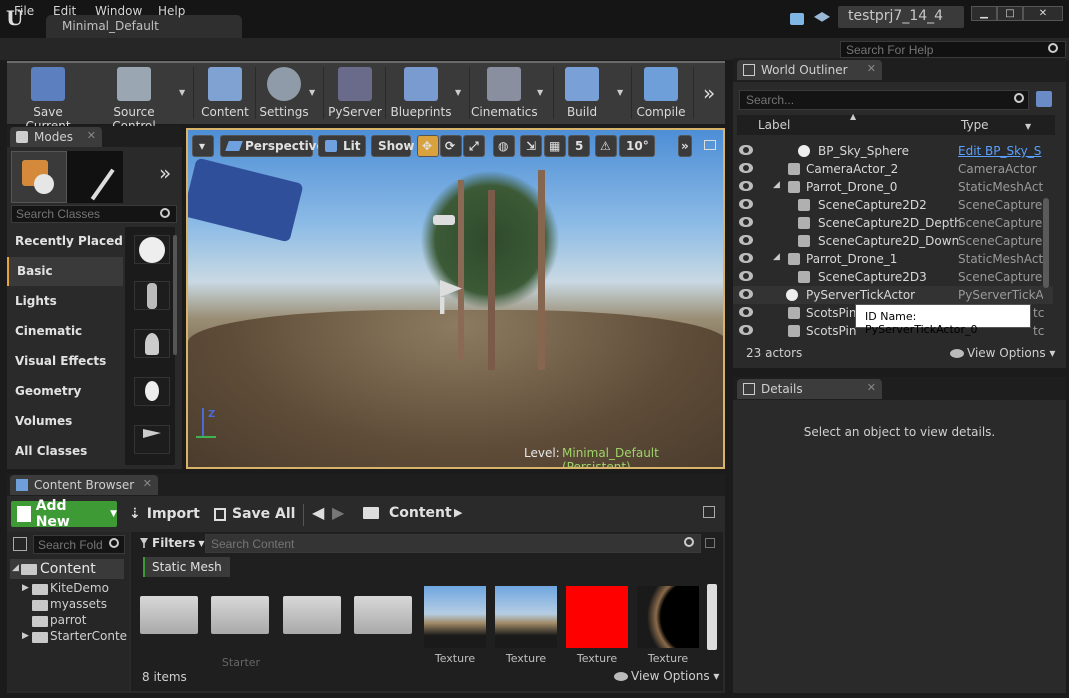 The image size is (1069, 698). I want to click on menu-window: Window, so click(118, 11).